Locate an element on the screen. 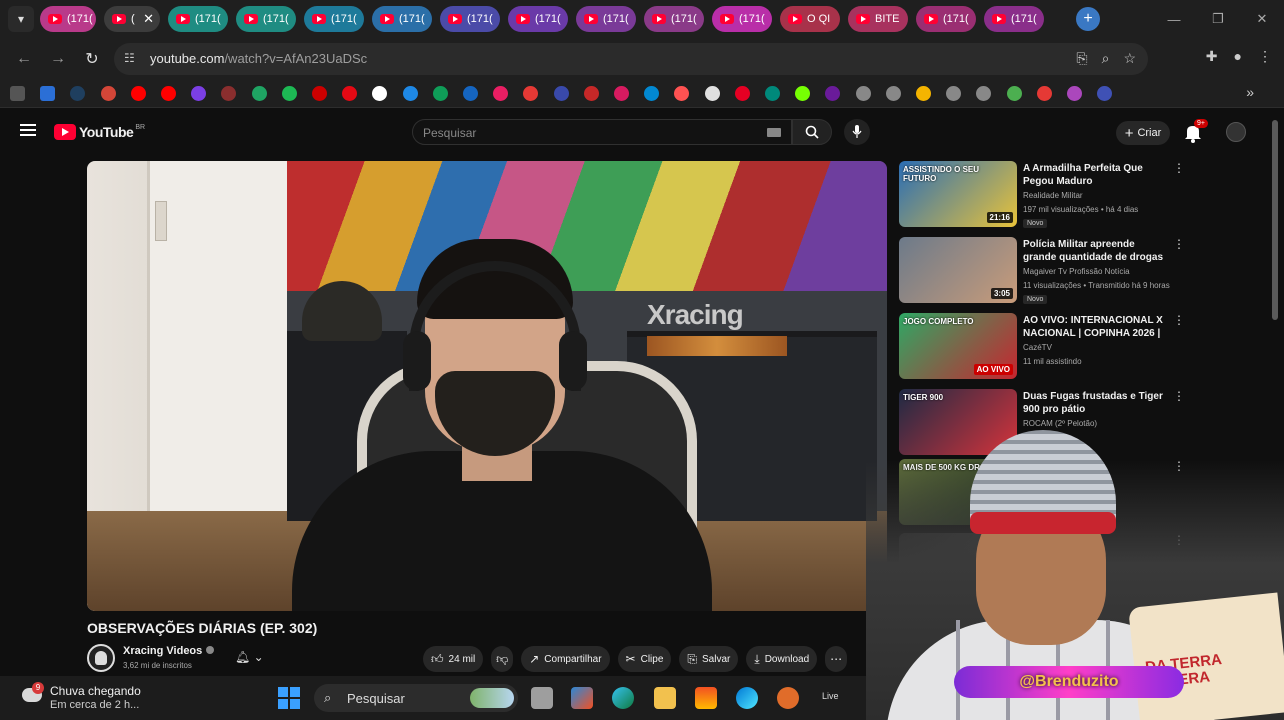  extensions-icon: ✚ is located at coordinates (1212, 56).